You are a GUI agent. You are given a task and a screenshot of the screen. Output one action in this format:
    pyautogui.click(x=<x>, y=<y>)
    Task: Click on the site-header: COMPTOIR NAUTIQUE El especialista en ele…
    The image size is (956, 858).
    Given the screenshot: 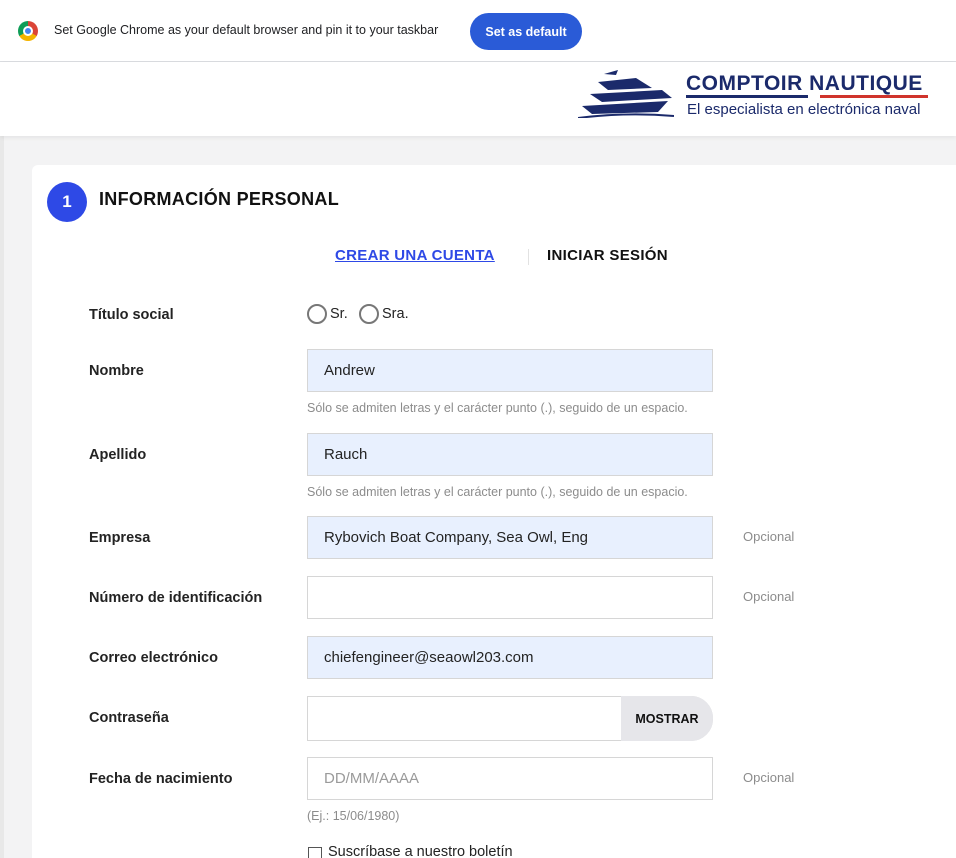 What is the action you would take?
    pyautogui.click(x=478, y=99)
    